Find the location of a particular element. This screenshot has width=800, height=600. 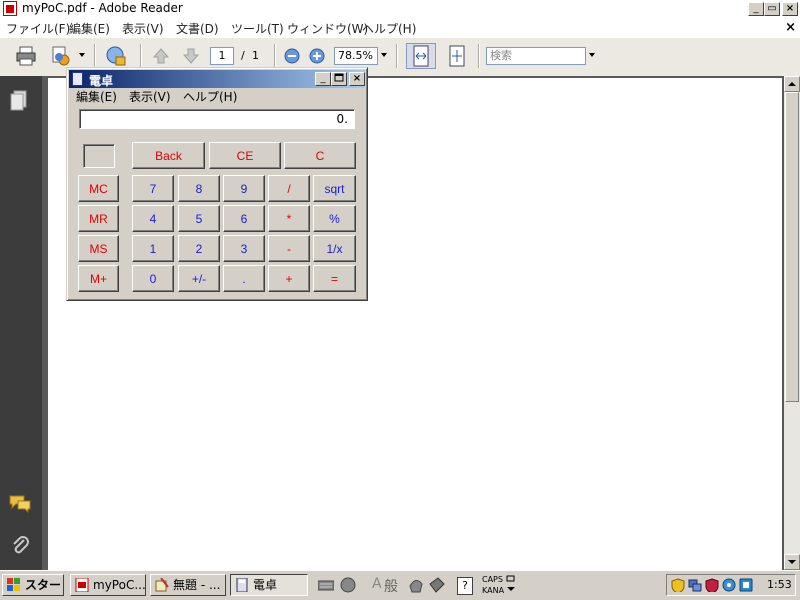

vertical-scrollbar is located at coordinates (792, 323).